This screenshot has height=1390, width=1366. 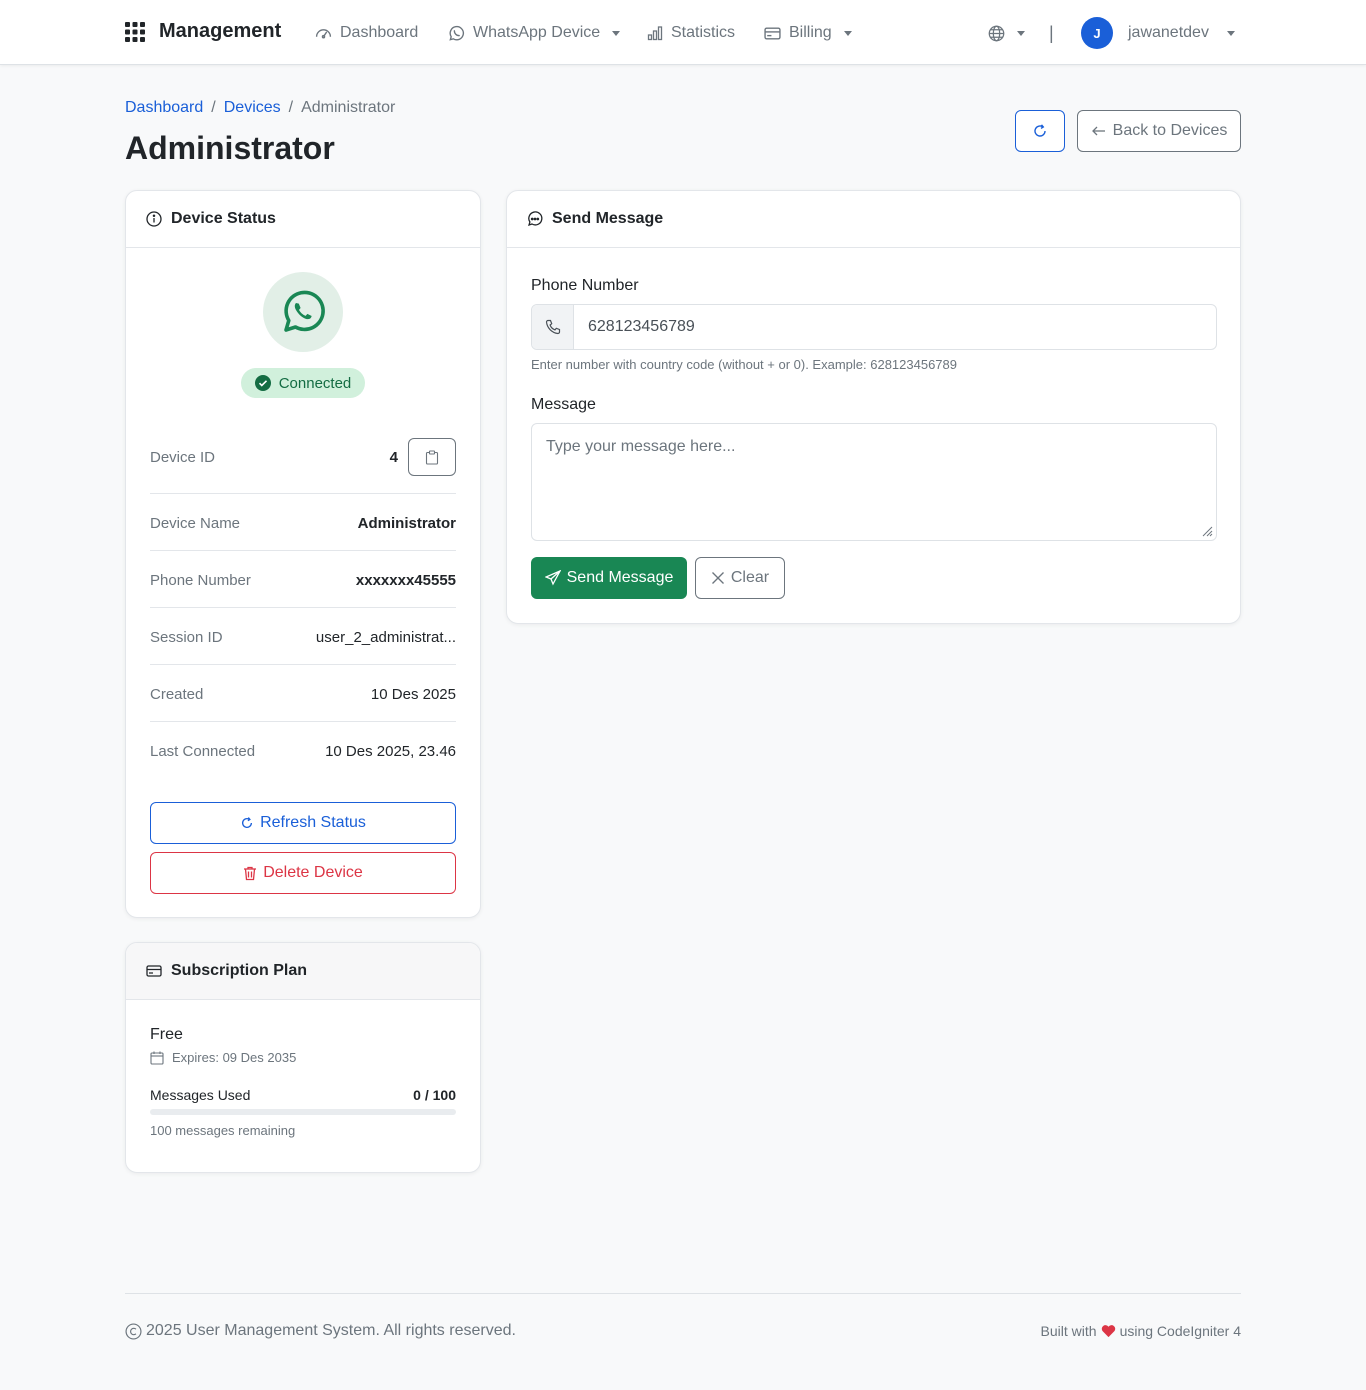 I want to click on nav-billing: Billing, so click(x=808, y=33).